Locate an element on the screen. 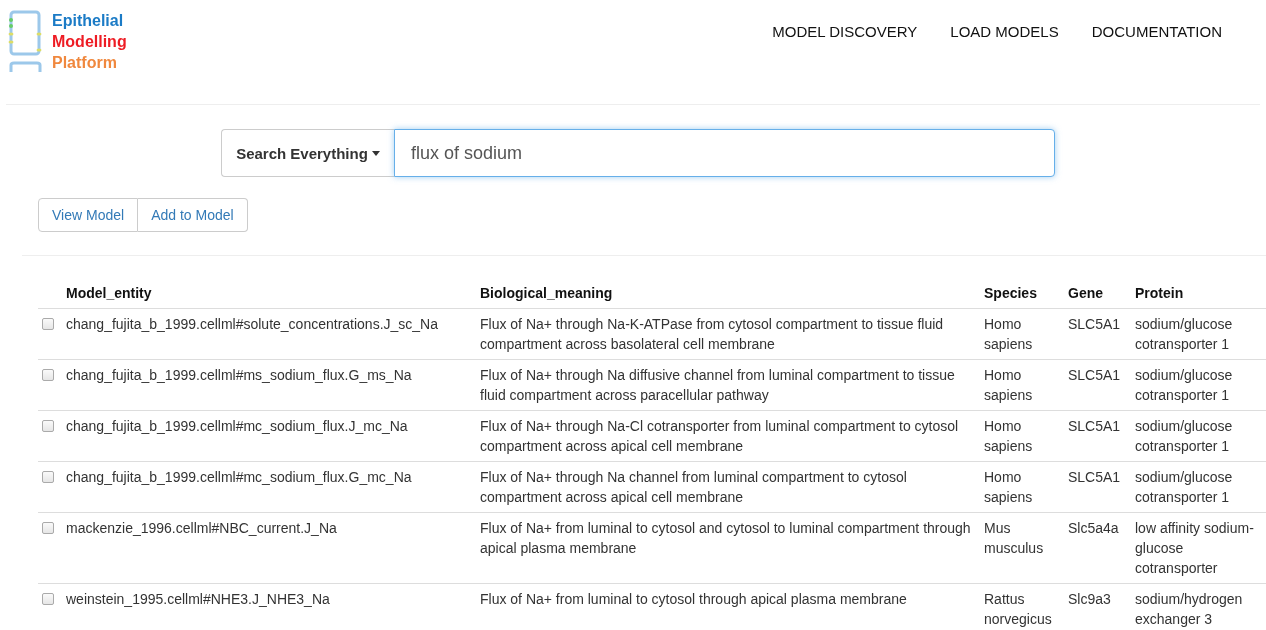  action-button: Add to Model is located at coordinates (193, 215).